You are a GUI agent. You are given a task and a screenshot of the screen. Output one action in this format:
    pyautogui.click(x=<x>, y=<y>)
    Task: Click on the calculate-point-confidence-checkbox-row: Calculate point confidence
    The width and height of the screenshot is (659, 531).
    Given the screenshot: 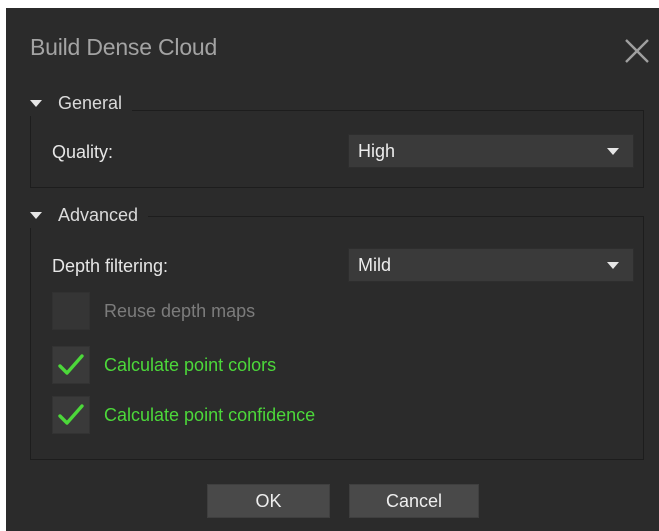 What is the action you would take?
    pyautogui.click(x=183, y=415)
    